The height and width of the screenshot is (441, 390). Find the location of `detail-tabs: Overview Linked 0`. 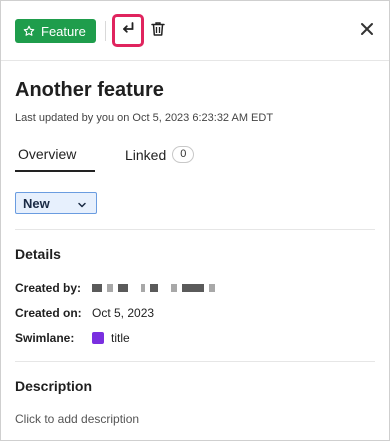

detail-tabs: Overview Linked 0 is located at coordinates (195, 159).